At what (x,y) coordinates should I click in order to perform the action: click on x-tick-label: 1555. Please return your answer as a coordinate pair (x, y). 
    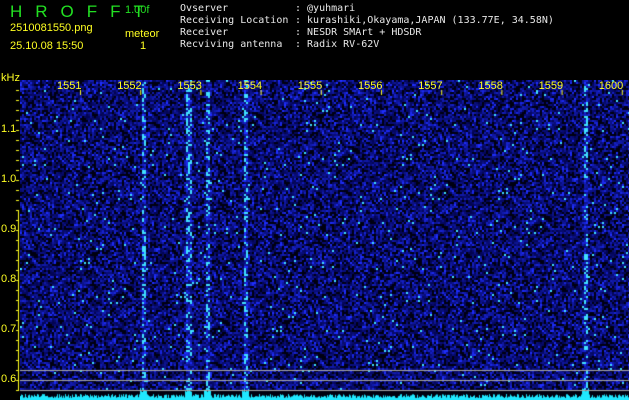
    Looking at the image, I should click on (310, 86).